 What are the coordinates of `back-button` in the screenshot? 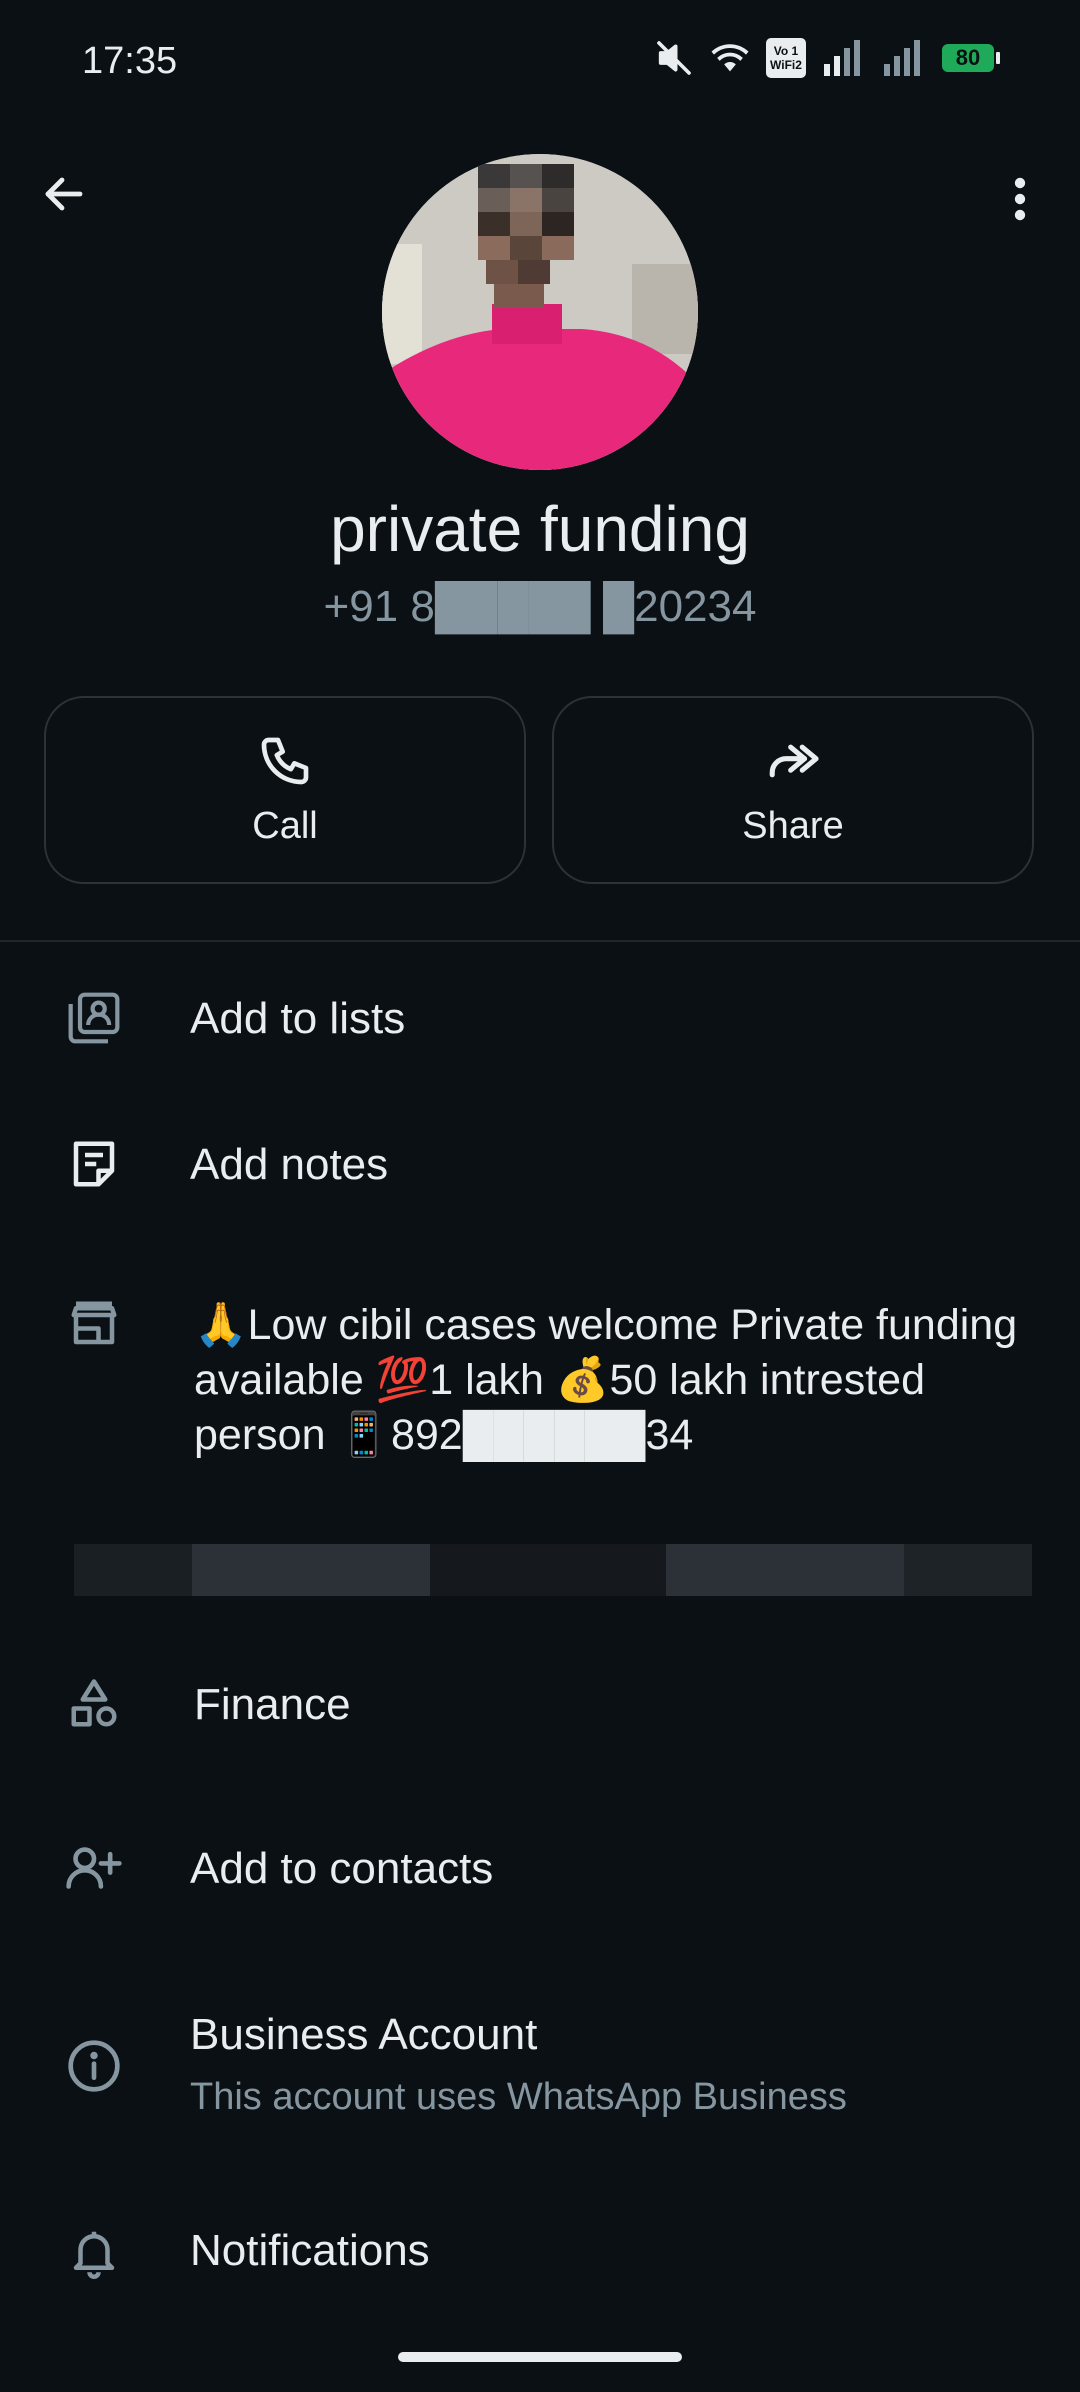 It's located at (64, 194).